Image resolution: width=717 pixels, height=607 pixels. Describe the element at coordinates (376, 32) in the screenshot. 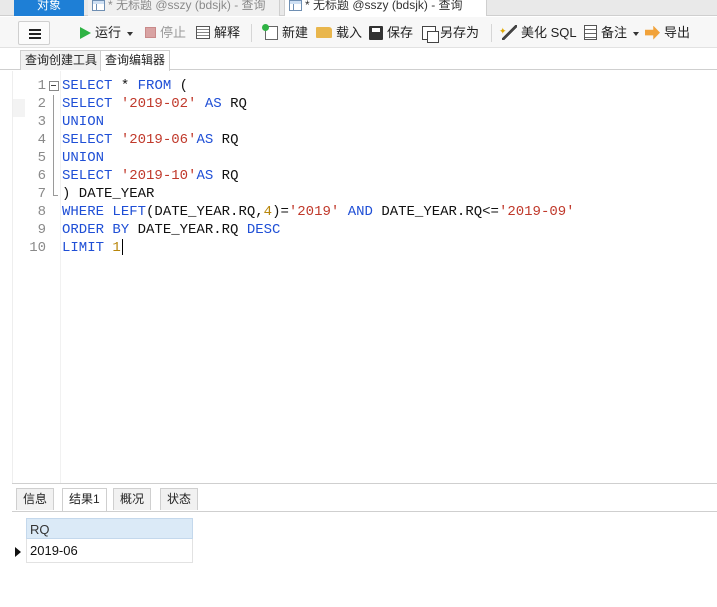

I see `save-icon` at that location.